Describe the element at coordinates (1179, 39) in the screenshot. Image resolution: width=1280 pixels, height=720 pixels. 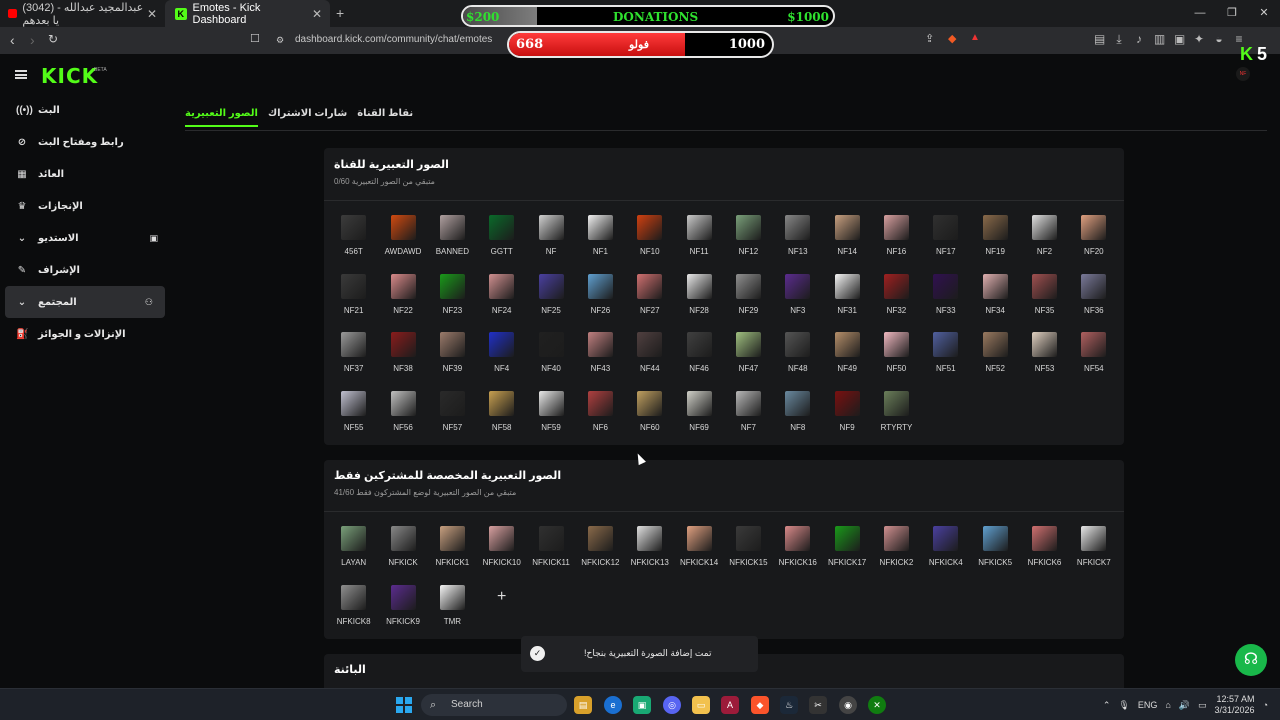
I see `wallet-icon: ▣` at that location.